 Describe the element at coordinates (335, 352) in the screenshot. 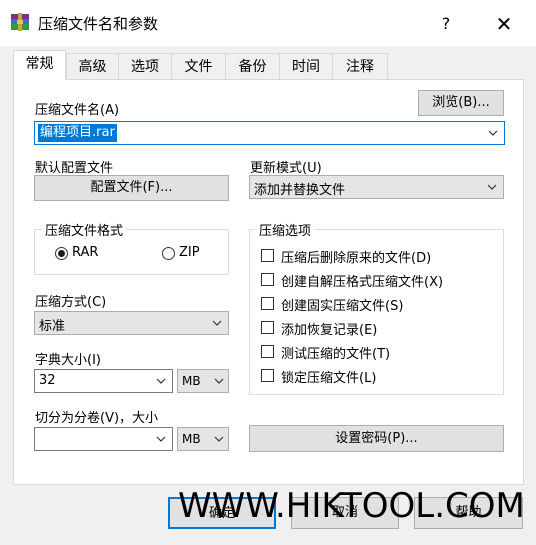

I see `test-files-label: 测试压缩的文件(T)` at that location.